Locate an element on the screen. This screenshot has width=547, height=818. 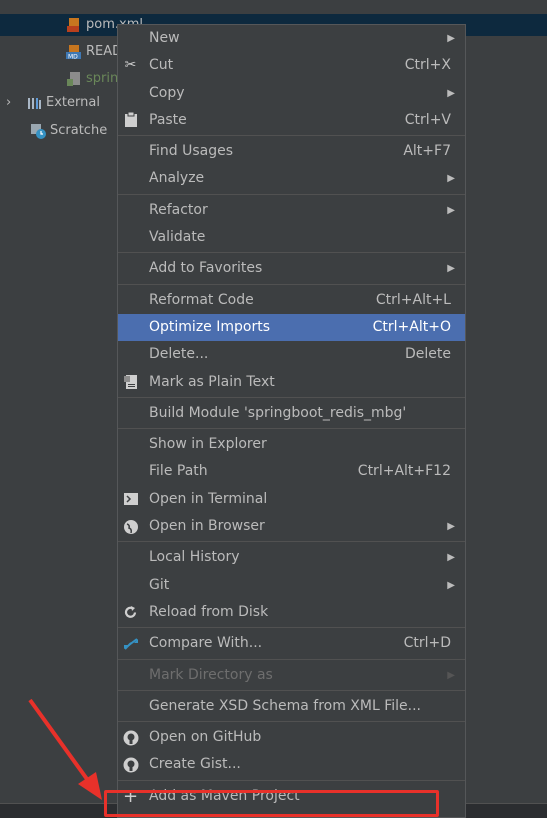
annotation-arrow is located at coordinates (65, 749).